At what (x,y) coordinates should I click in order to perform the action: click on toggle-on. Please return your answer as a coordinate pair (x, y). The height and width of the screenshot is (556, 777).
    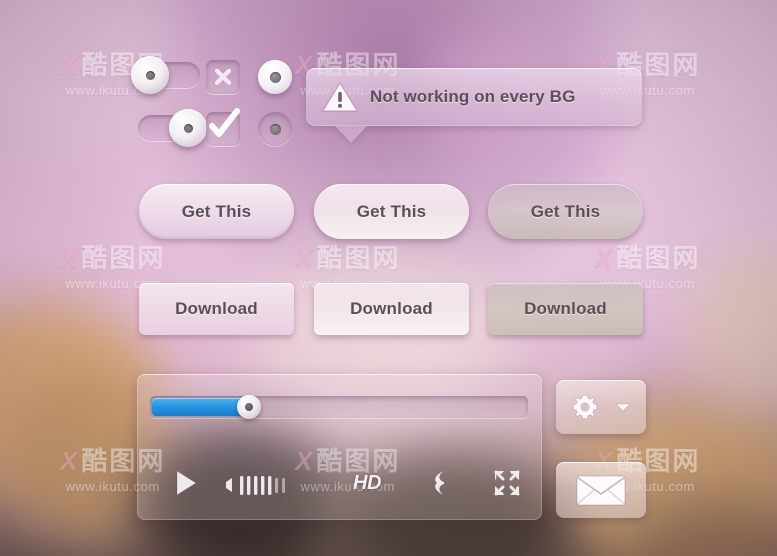
    Looking at the image, I should click on (172, 128).